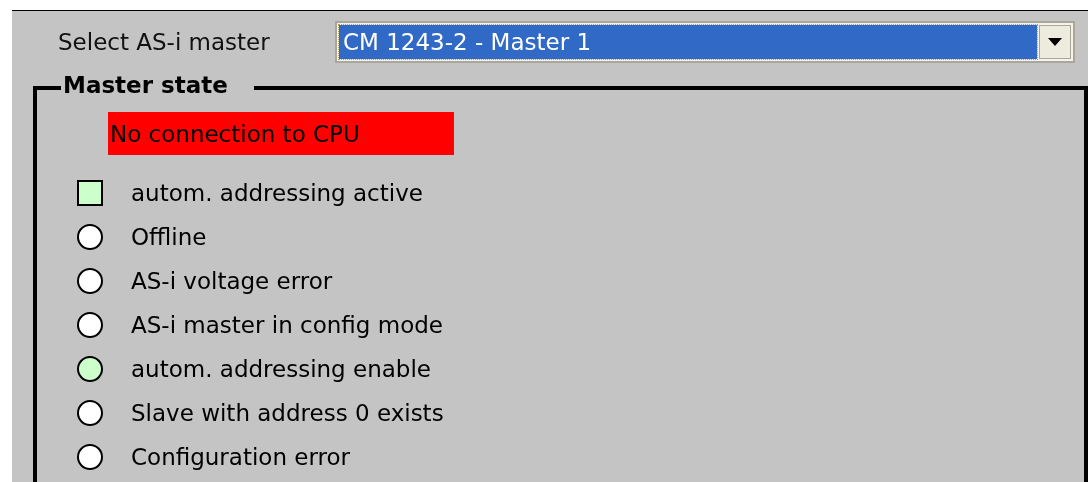 This screenshot has width=1092, height=482. Describe the element at coordinates (281, 133) in the screenshot. I see `alarm-message: No connection to CPU` at that location.